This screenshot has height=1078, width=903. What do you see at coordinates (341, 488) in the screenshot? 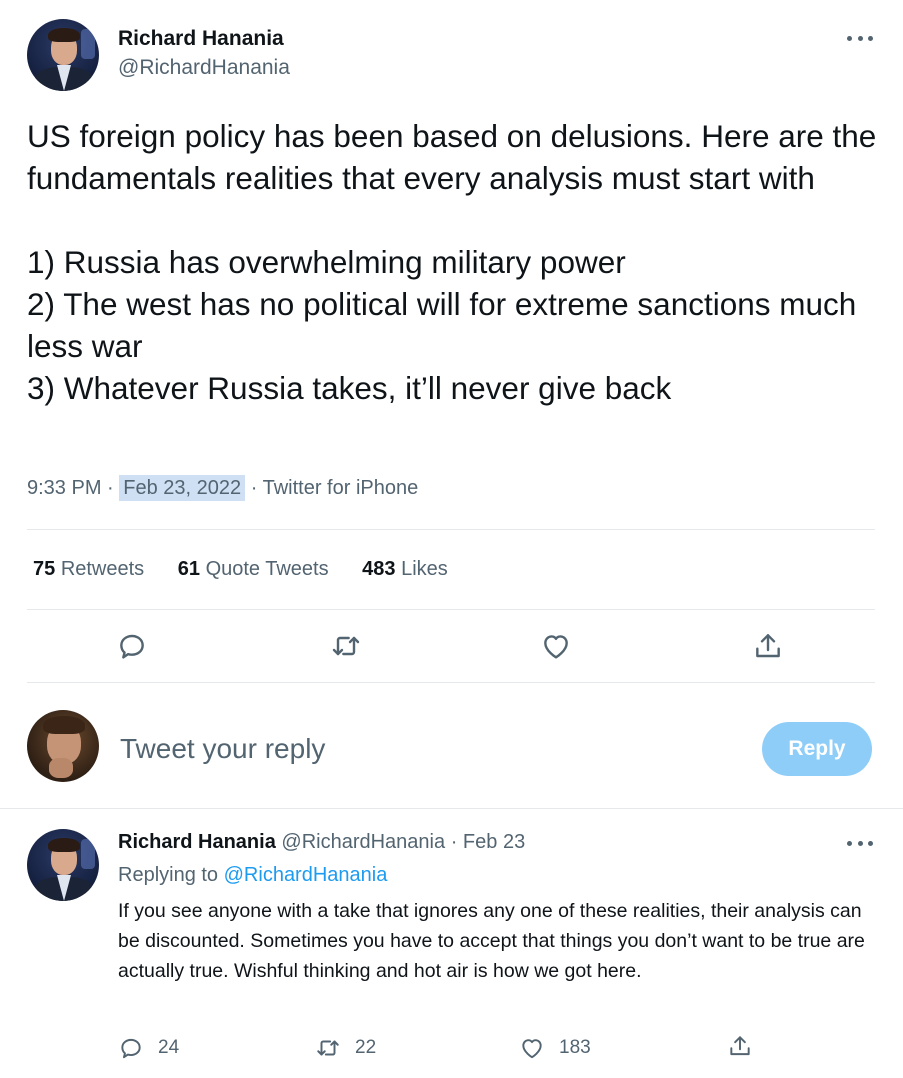
I see `tweet-source: Twitter for iPhone` at bounding box center [341, 488].